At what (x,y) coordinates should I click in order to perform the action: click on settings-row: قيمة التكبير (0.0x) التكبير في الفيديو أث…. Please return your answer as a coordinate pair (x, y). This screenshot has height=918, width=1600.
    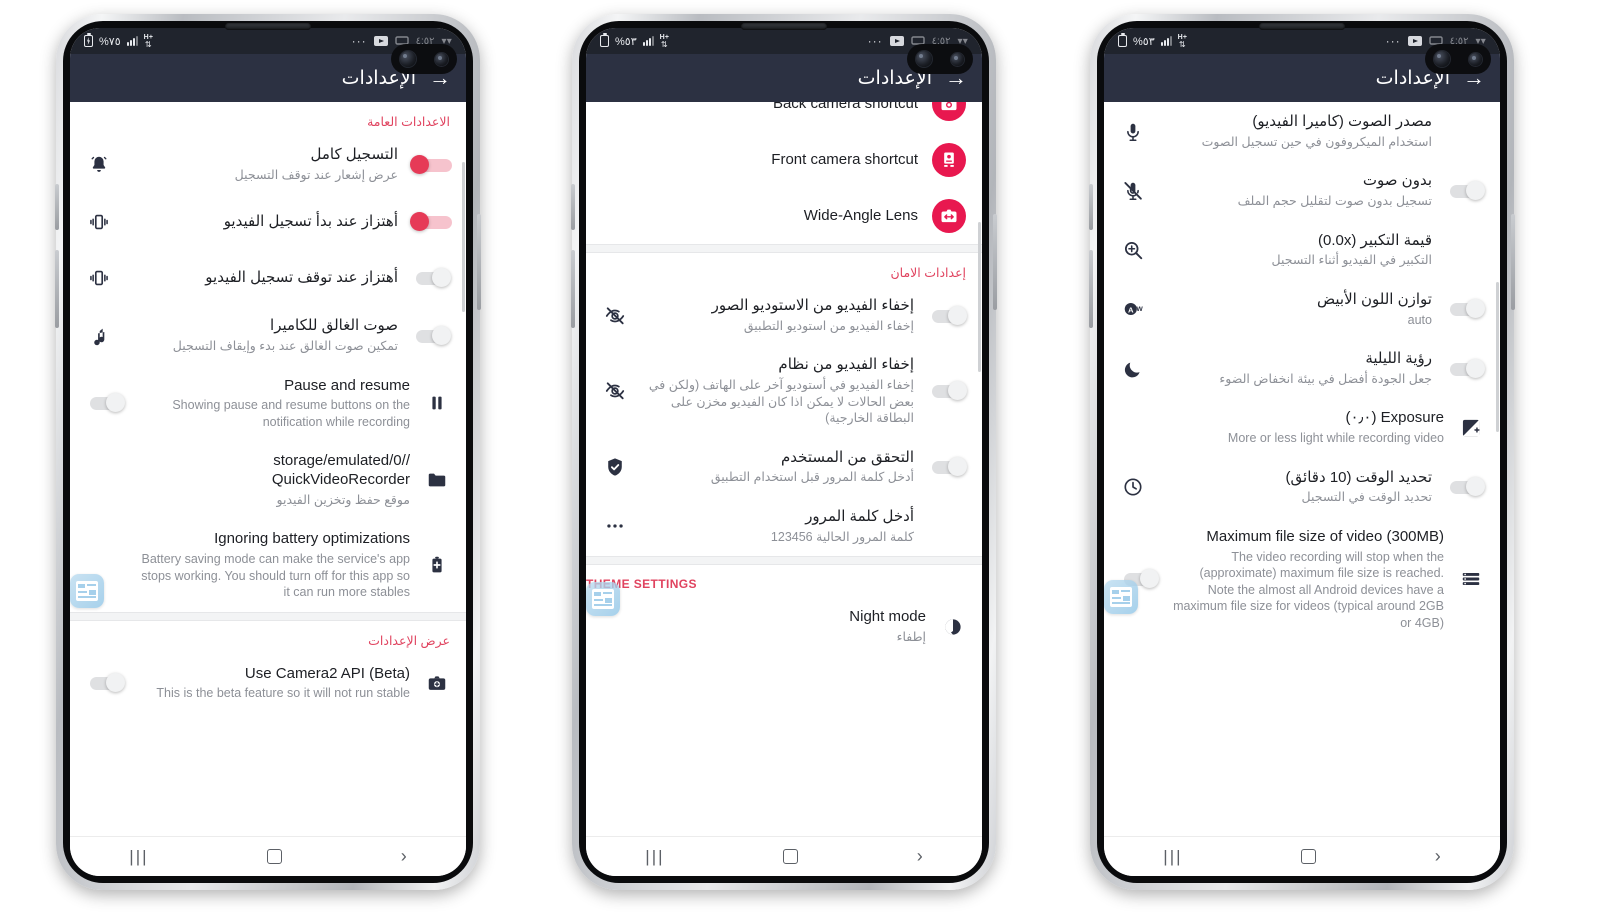
    Looking at the image, I should click on (1302, 250).